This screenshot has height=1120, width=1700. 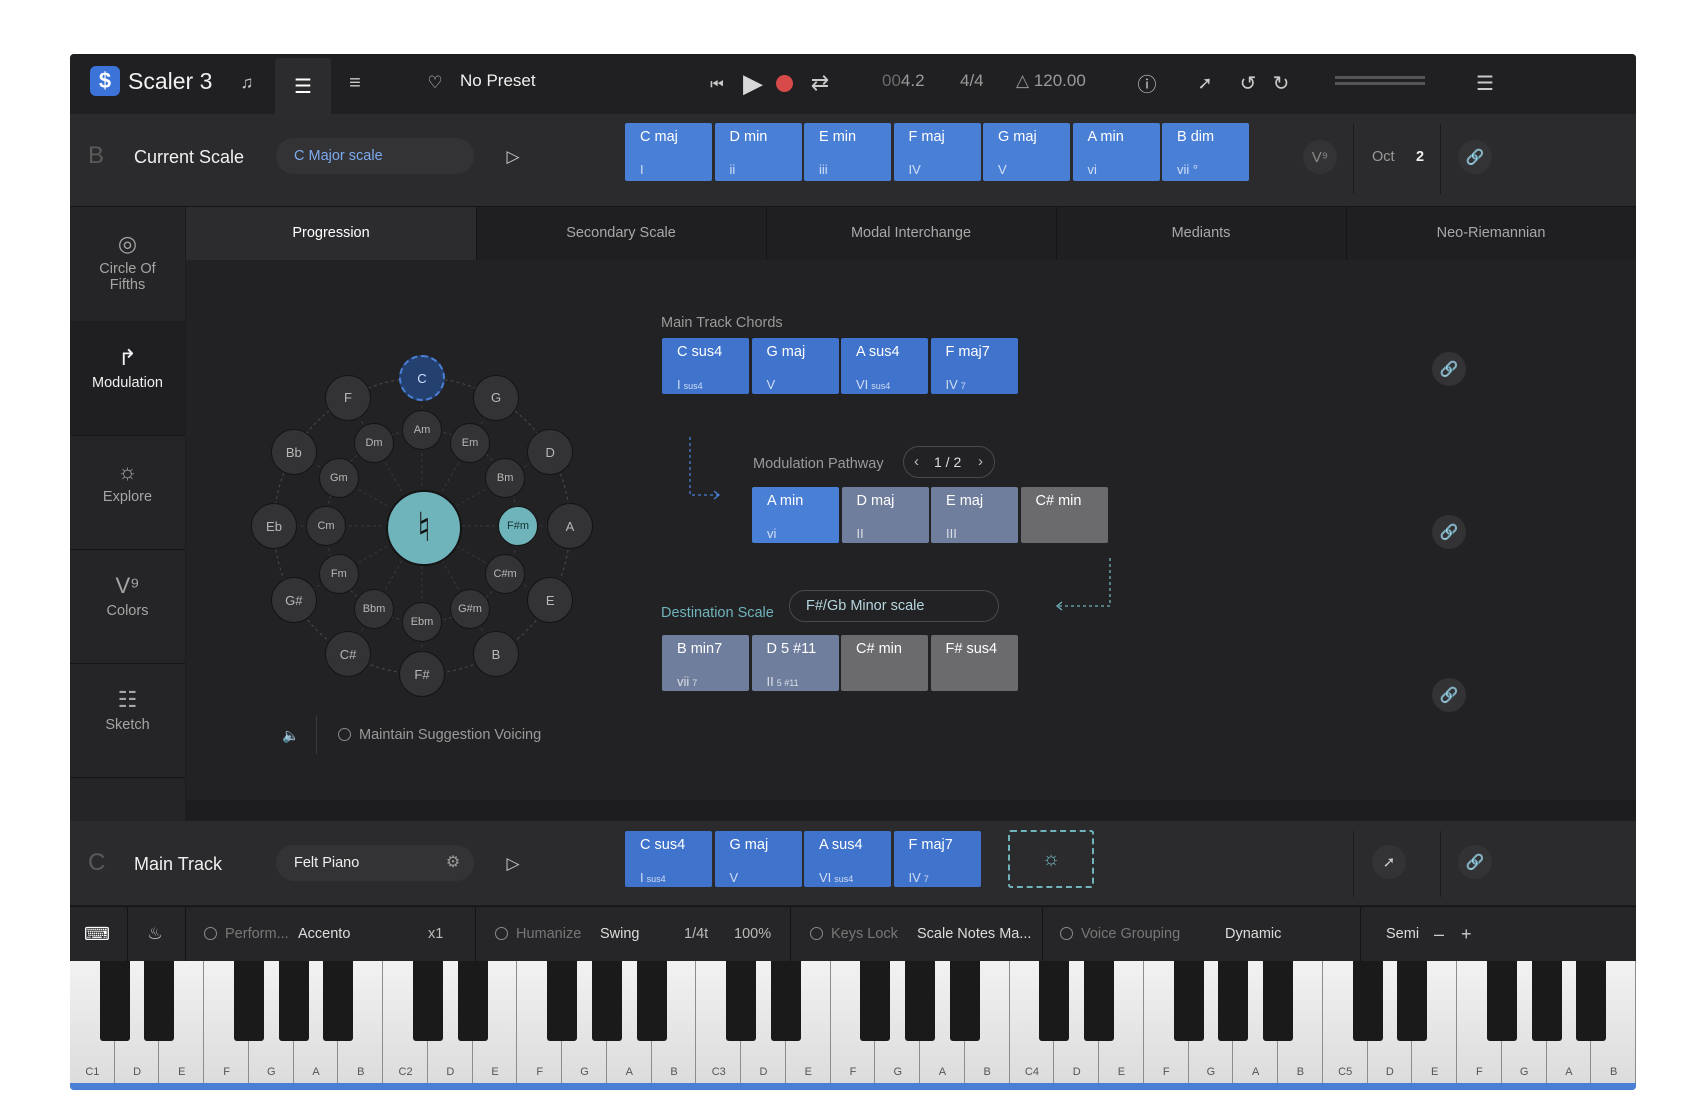 I want to click on circle-major-node: D, so click(x=550, y=452).